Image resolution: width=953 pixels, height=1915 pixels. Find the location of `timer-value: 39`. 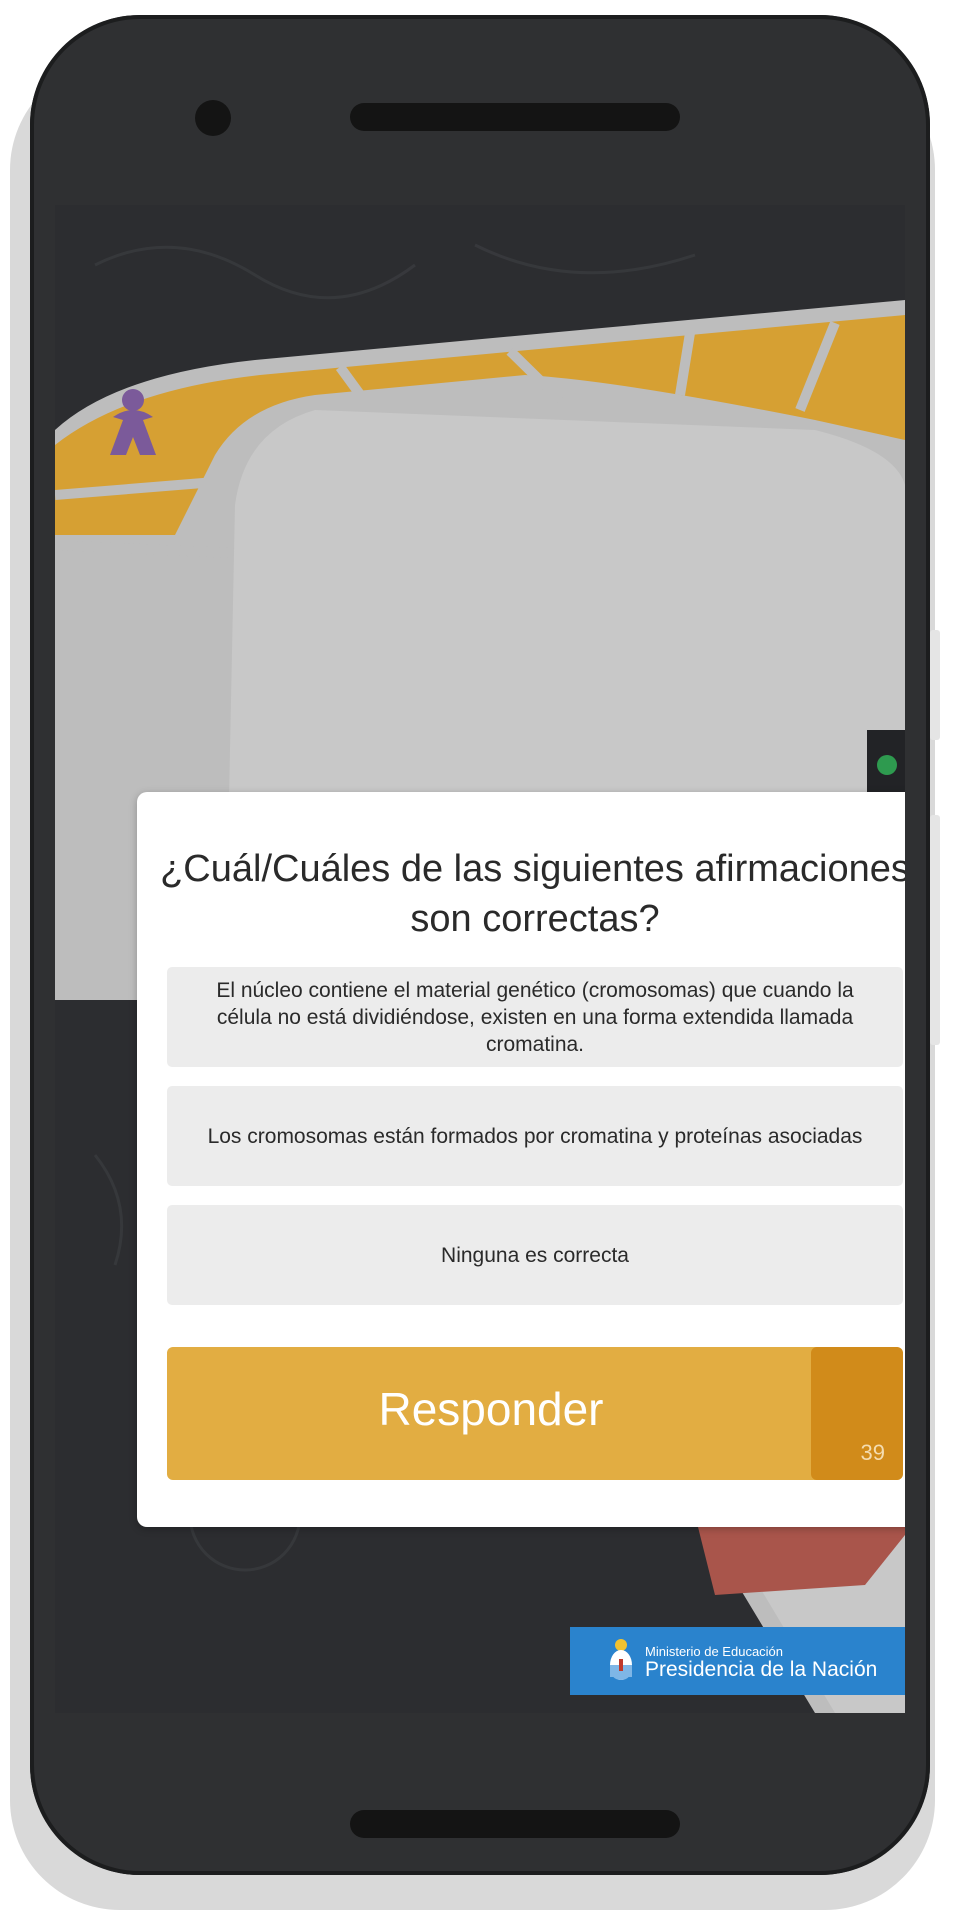

timer-value: 39 is located at coordinates (872, 1452).